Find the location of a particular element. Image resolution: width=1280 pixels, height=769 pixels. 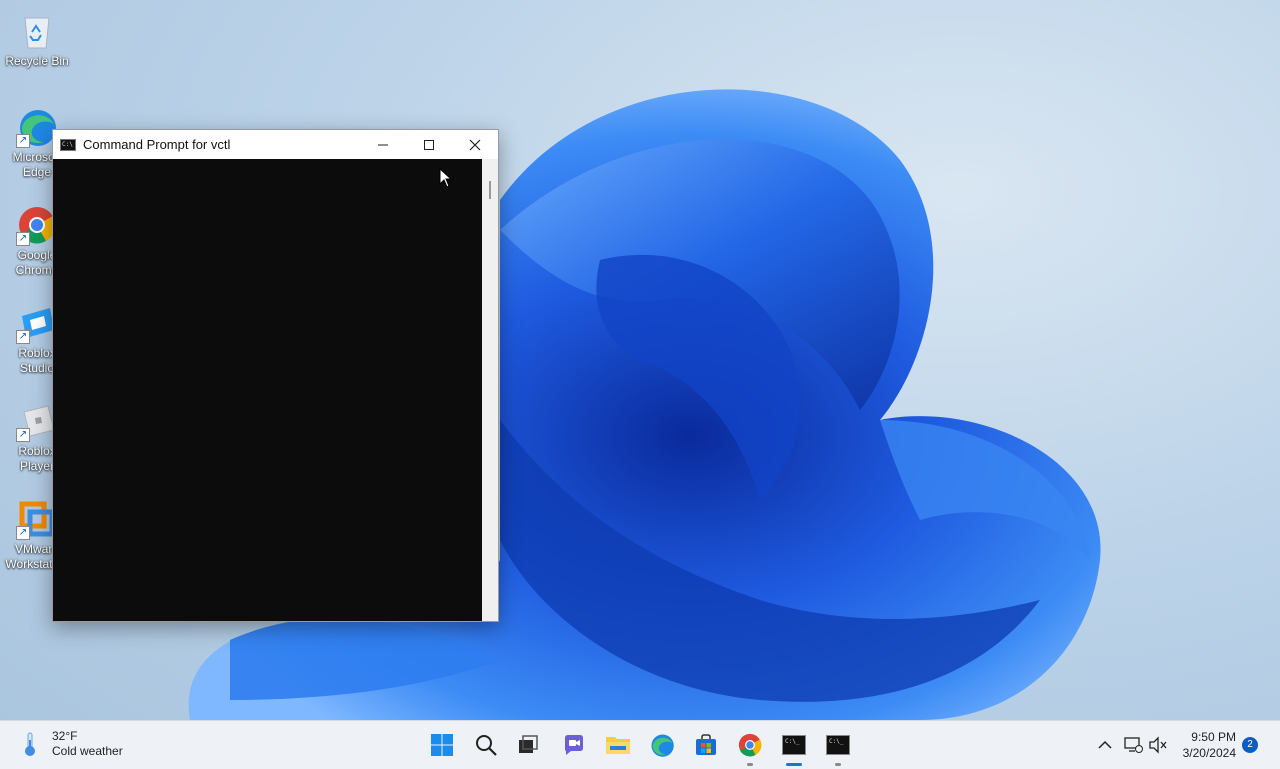

weather-widget: 32°F Cold weather is located at coordinates (70, 744).